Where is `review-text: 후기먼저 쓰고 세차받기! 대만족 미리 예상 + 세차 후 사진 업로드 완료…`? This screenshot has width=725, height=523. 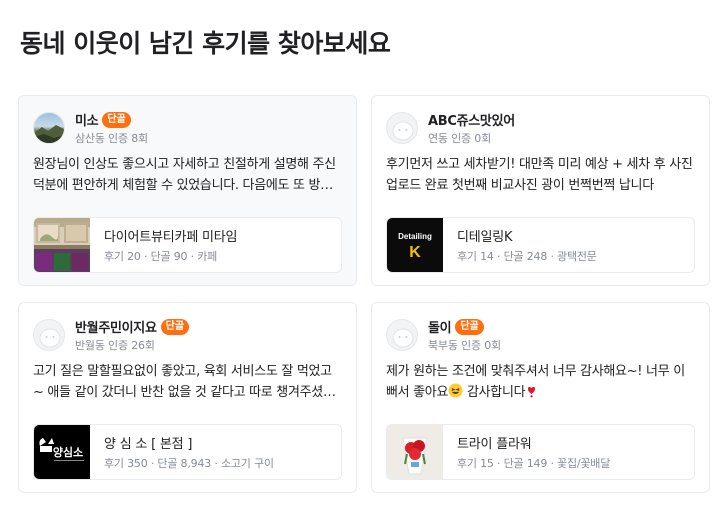 review-text: 후기먼저 쓰고 세차받기! 대만족 미리 예상 + 세차 후 사진 업로드 완료… is located at coordinates (539, 175).